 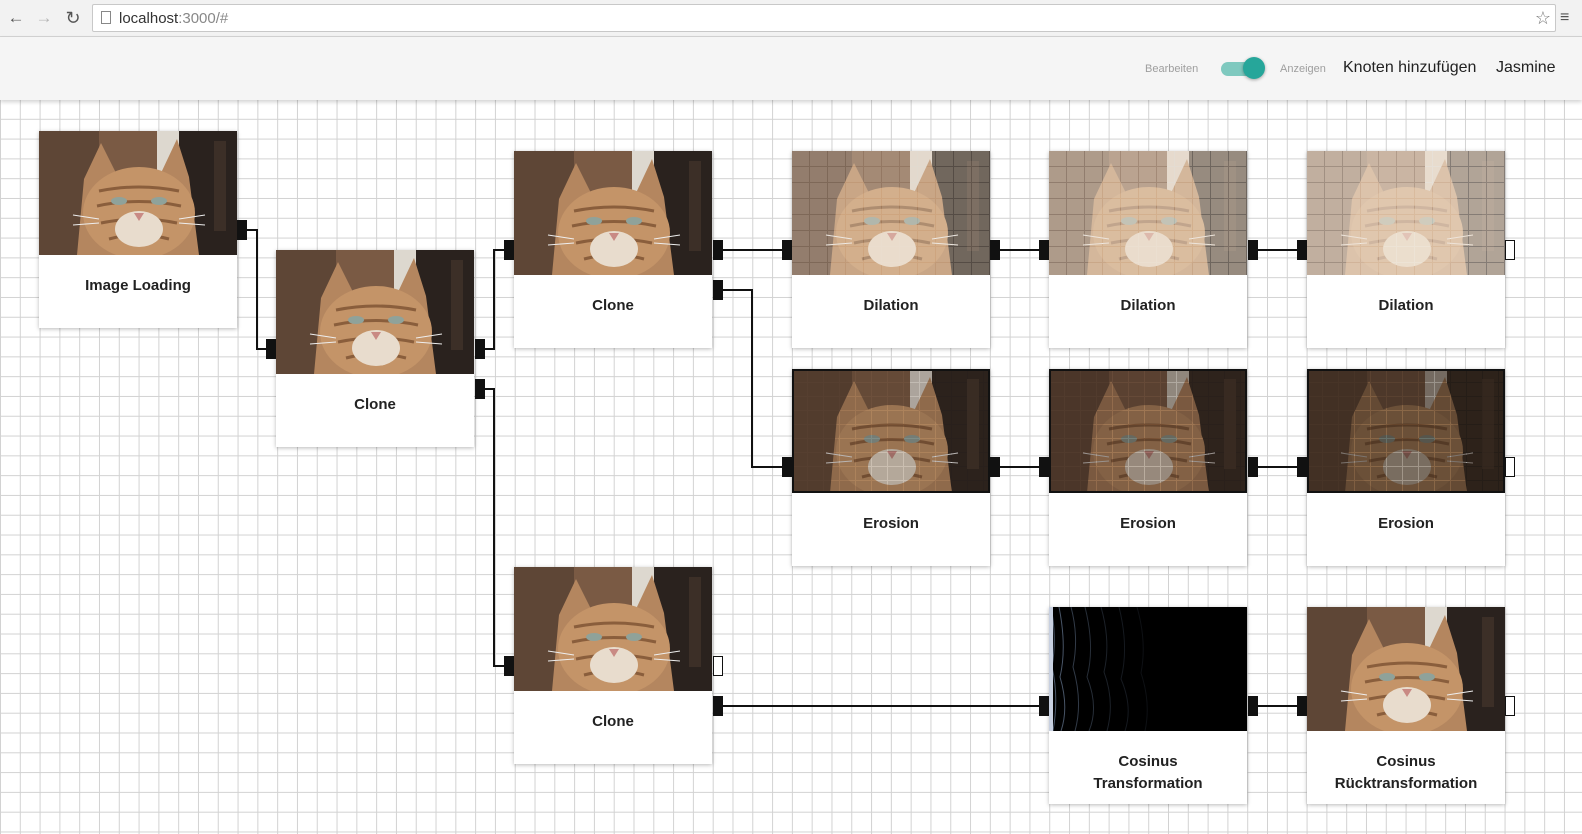 I want to click on mode-view-label: Anzeigen, so click(x=1303, y=69).